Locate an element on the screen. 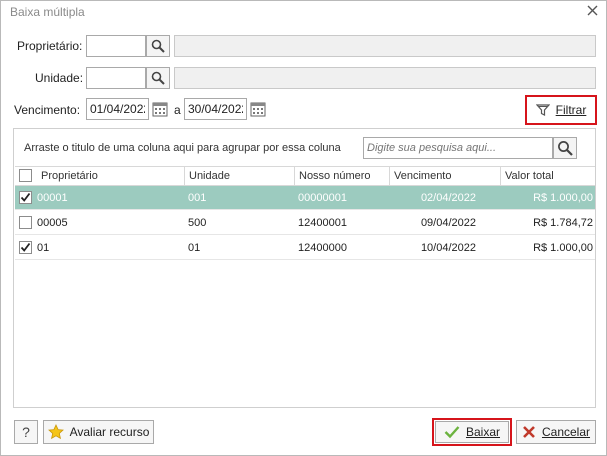 Image resolution: width=607 pixels, height=456 pixels. date-to-input is located at coordinates (215, 109).